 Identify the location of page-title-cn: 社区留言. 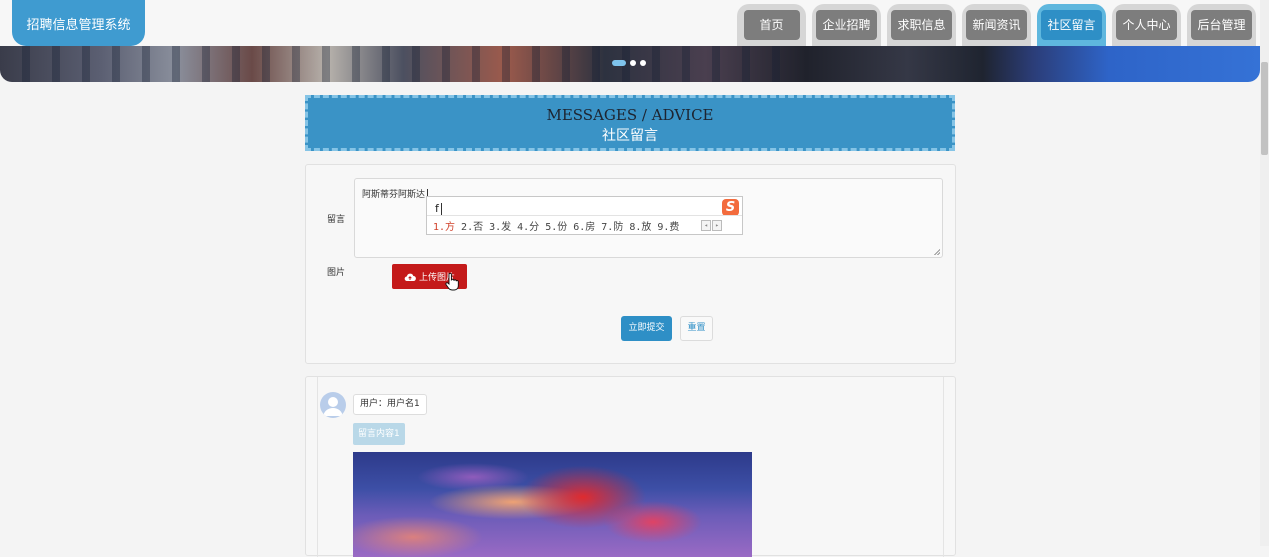
(630, 136).